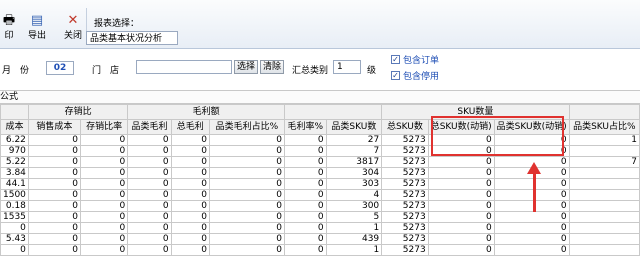 This screenshot has width=640, height=256. What do you see at coordinates (246, 67) in the screenshot?
I see `select-store-button: 选择` at bounding box center [246, 67].